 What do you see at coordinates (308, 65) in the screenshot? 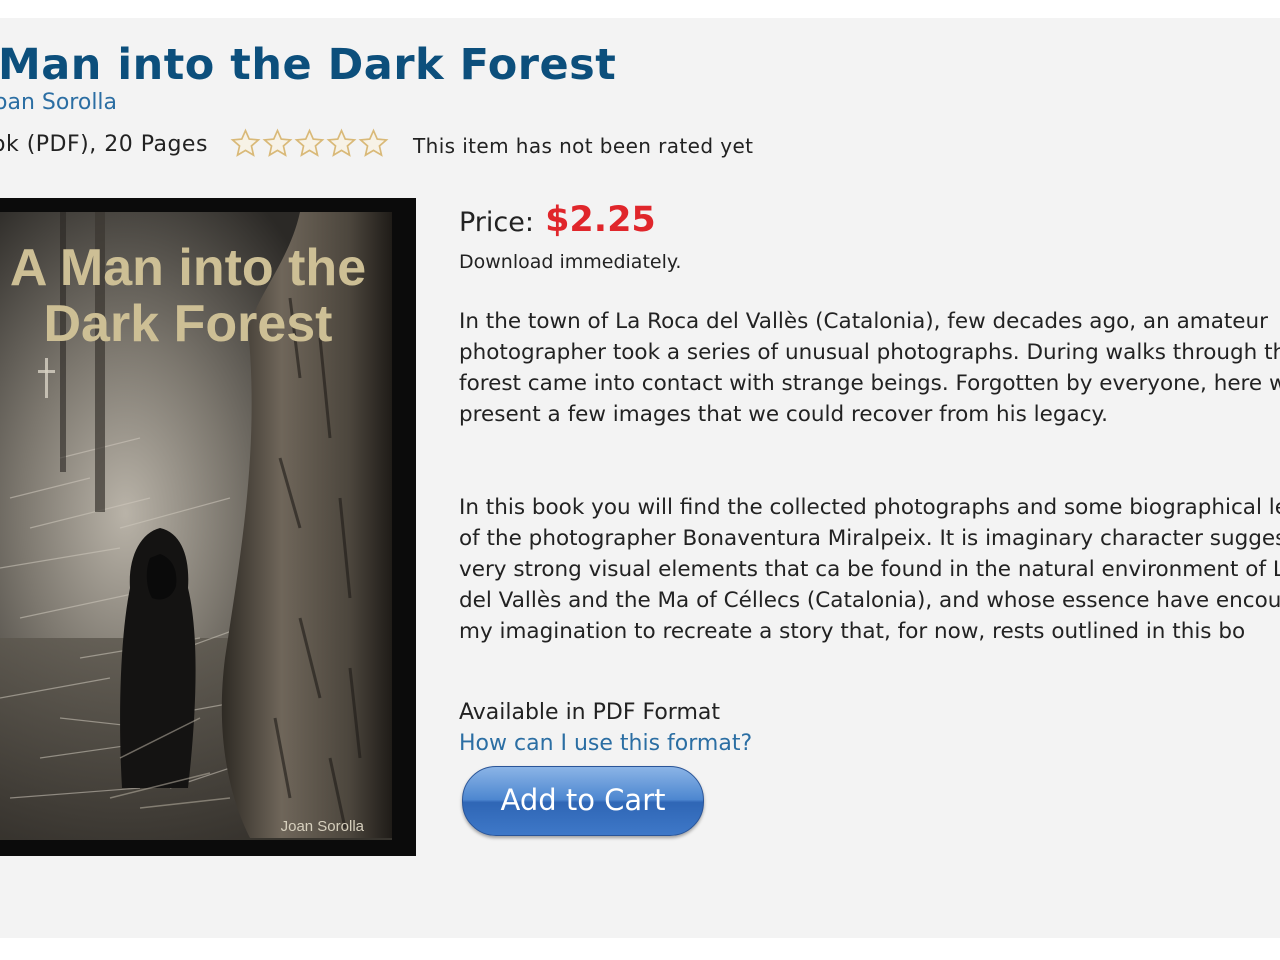
I see `product-title: Man into the Dark Forest` at bounding box center [308, 65].